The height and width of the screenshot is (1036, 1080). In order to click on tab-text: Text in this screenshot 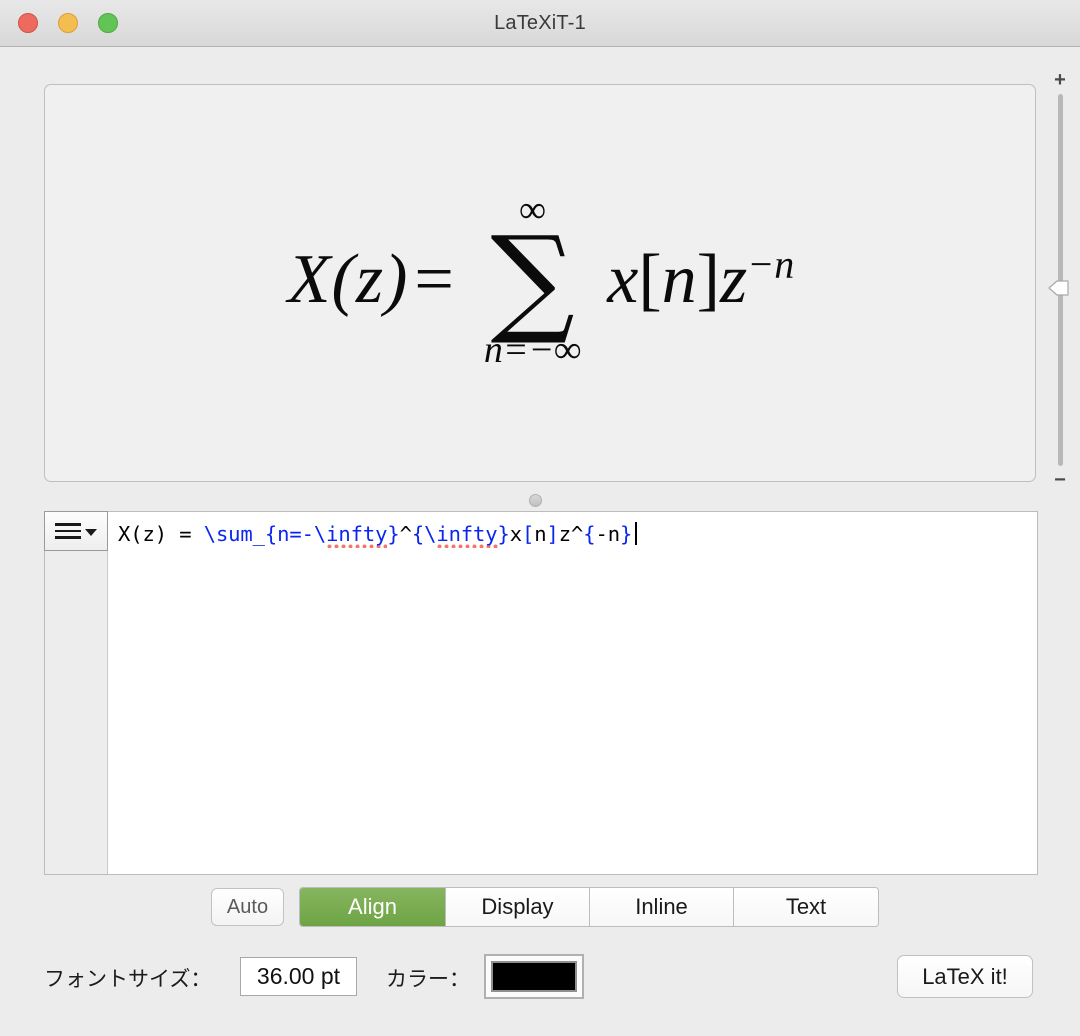, I will do `click(806, 907)`.